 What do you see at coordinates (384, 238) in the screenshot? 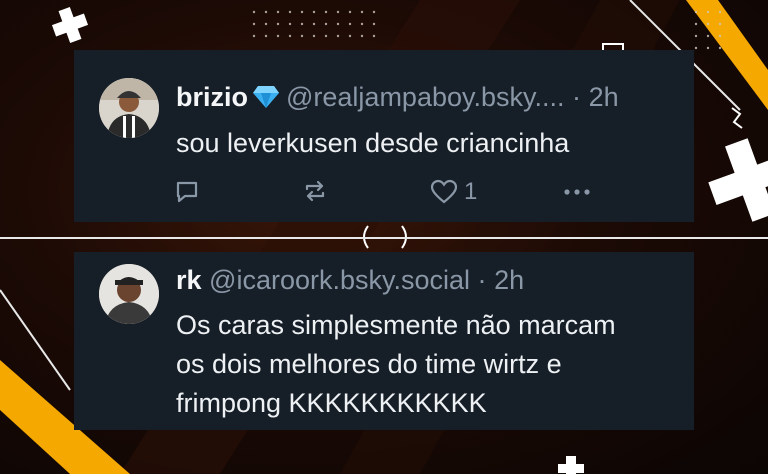
I see `divider-line` at bounding box center [384, 238].